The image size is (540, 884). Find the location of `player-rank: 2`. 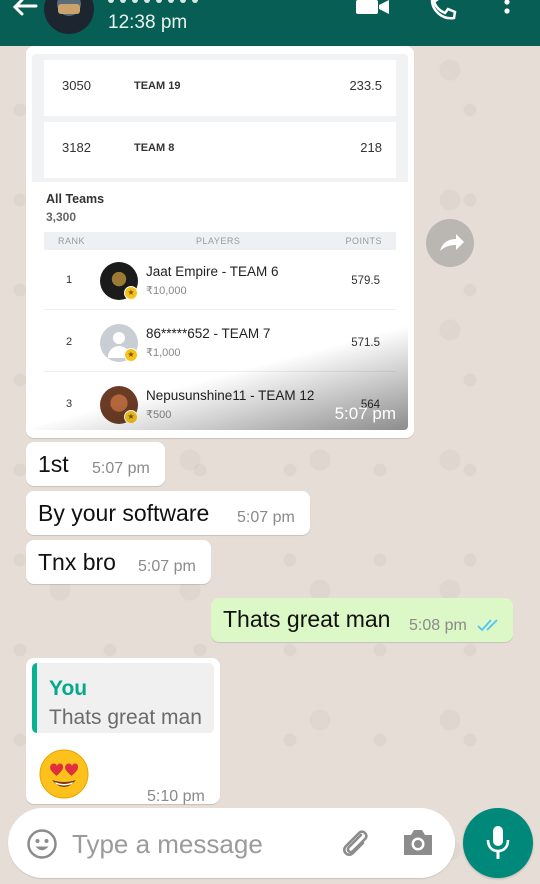

player-rank: 2 is located at coordinates (69, 342).